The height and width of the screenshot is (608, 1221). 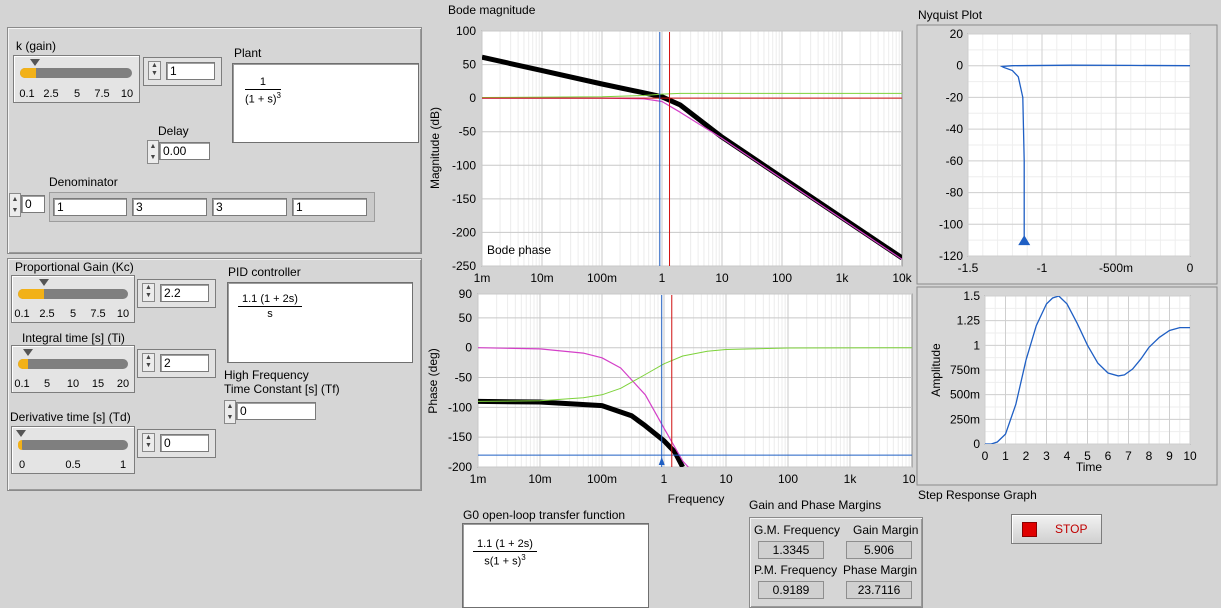 What do you see at coordinates (148, 292) in the screenshot?
I see `kc-spinner: ▲ ▼` at bounding box center [148, 292].